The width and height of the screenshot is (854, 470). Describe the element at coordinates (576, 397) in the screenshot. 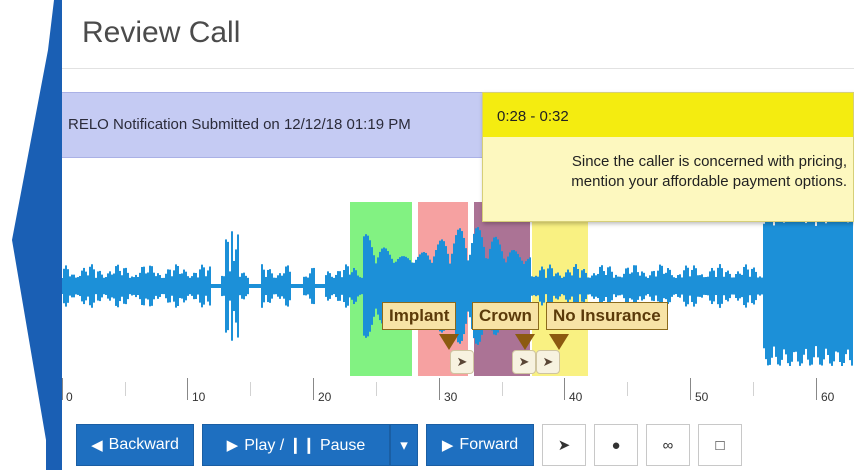

I see `timeline-label: 40` at that location.